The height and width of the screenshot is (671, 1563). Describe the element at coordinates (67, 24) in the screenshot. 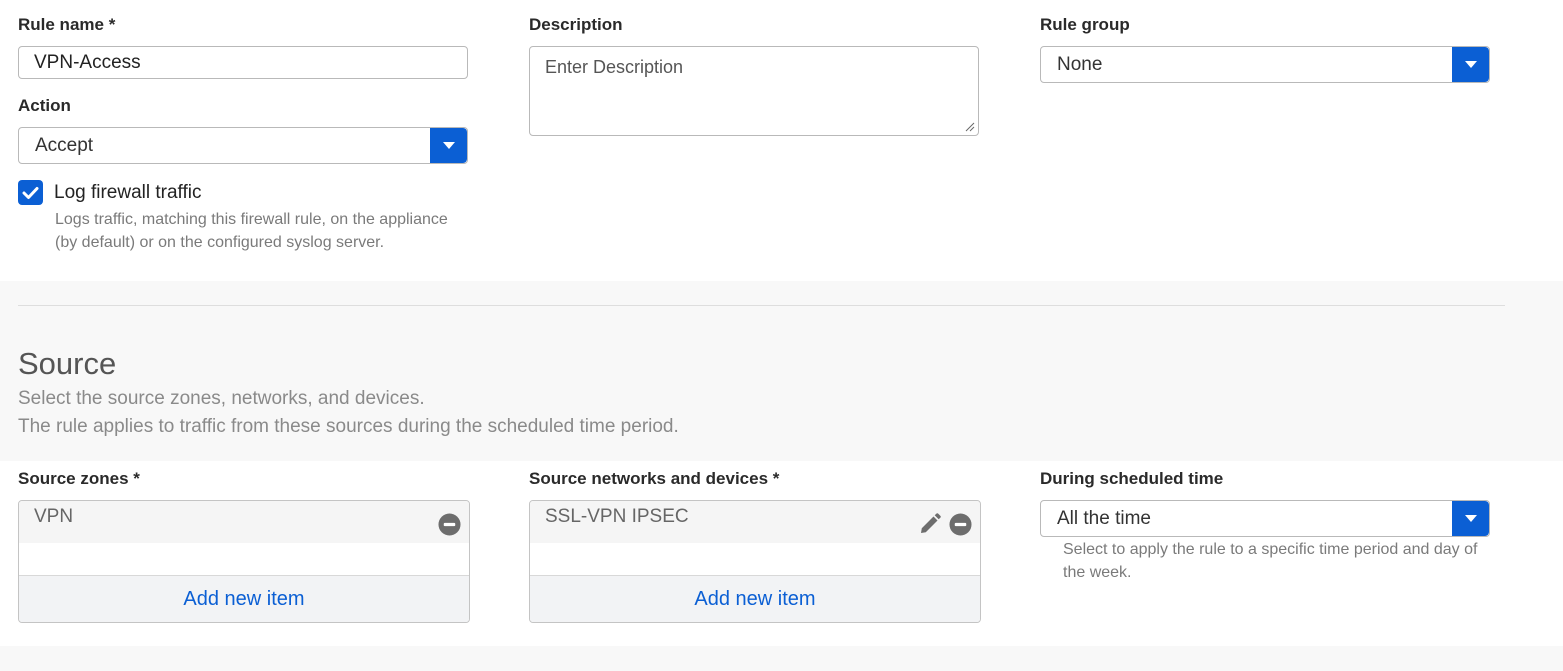

I see `rule-name-label: Rule name *` at that location.